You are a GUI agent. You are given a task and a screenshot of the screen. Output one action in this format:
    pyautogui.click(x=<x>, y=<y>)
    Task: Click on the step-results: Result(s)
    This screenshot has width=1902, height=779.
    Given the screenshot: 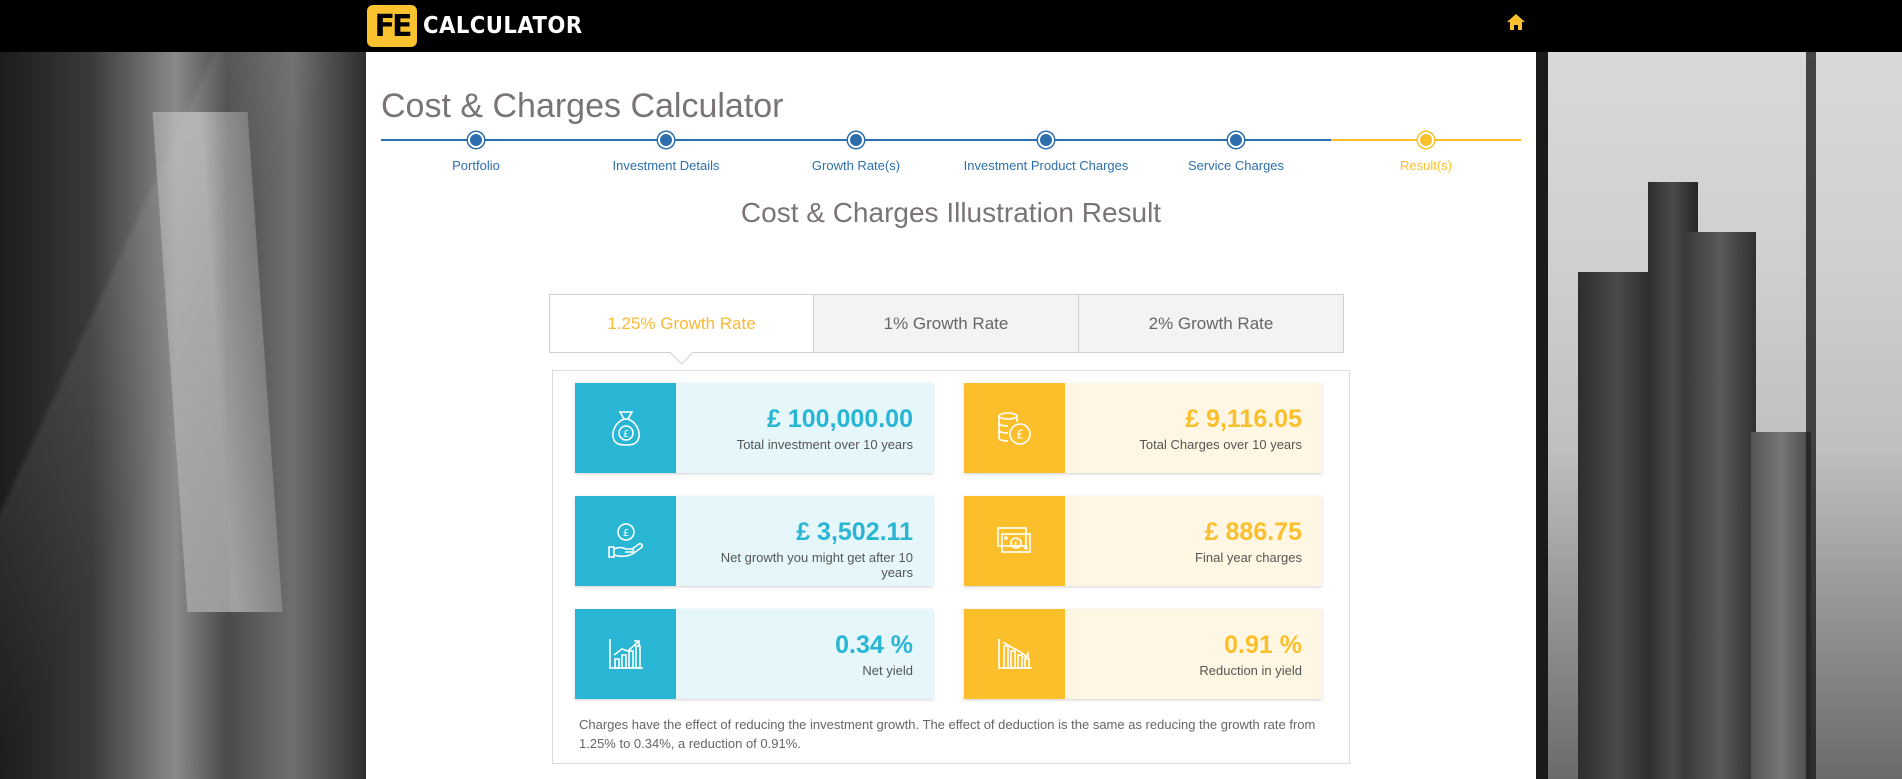 What is the action you would take?
    pyautogui.click(x=1426, y=151)
    